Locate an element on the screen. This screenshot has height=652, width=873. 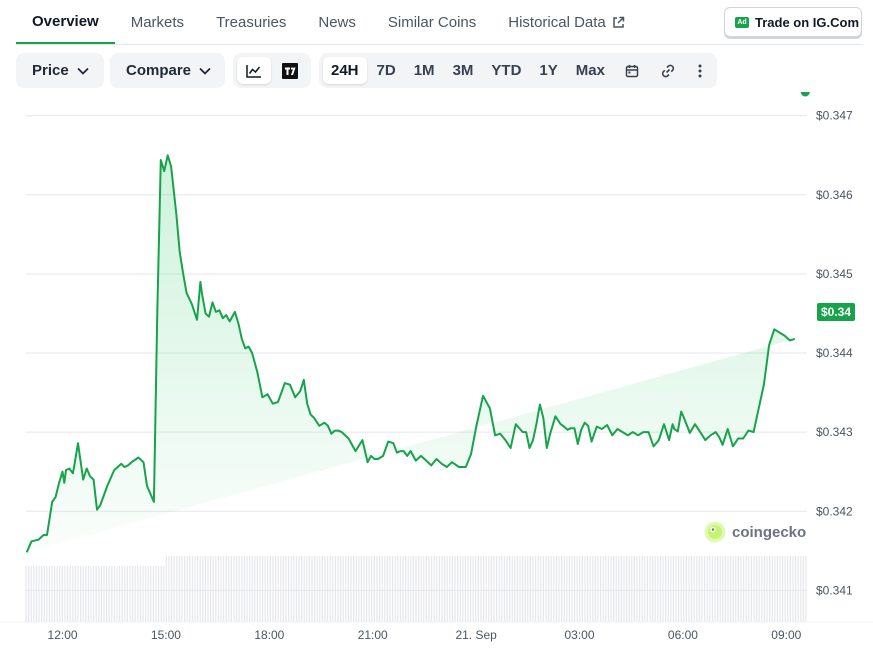
more-vertical-icon is located at coordinates (700, 70).